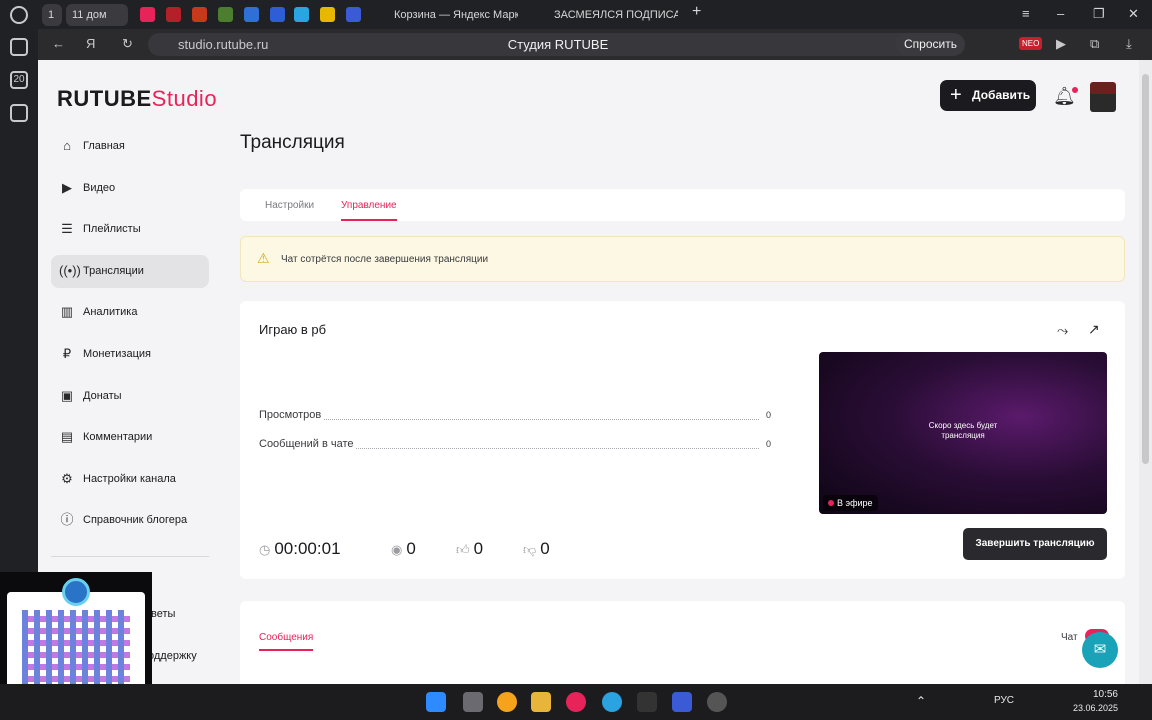  What do you see at coordinates (293, 329) in the screenshot?
I see `stream-title: Играю в рб` at bounding box center [293, 329].